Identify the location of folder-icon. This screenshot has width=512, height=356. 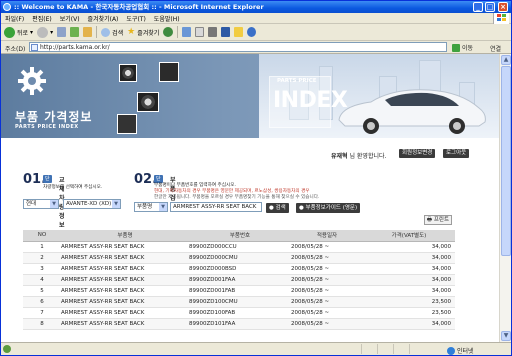
(239, 32).